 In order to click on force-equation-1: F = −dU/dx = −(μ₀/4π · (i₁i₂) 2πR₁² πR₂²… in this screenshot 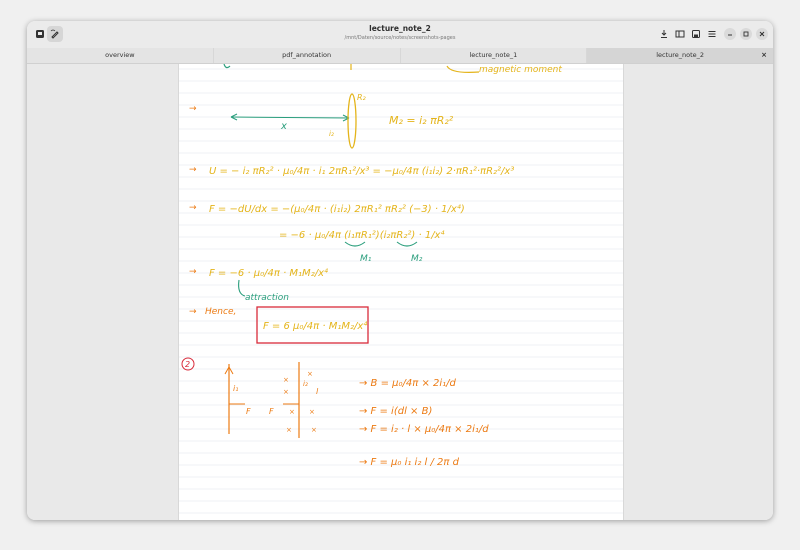, I will do `click(337, 209)`.